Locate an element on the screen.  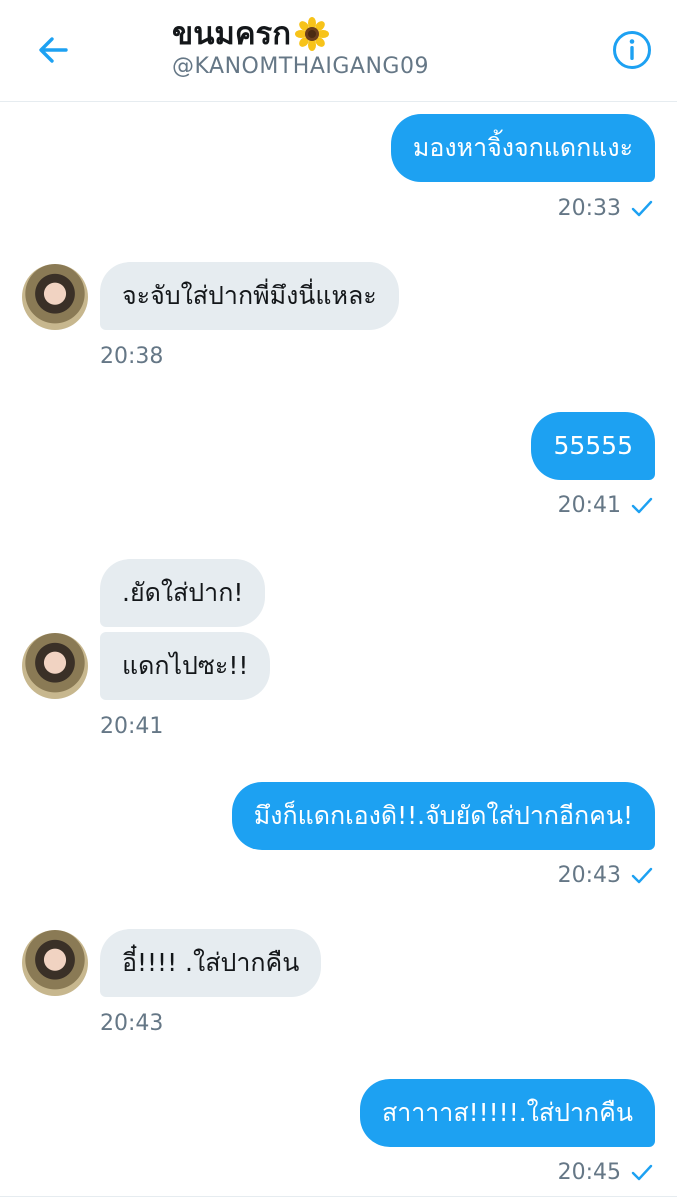
sunflower-icon is located at coordinates (311, 34).